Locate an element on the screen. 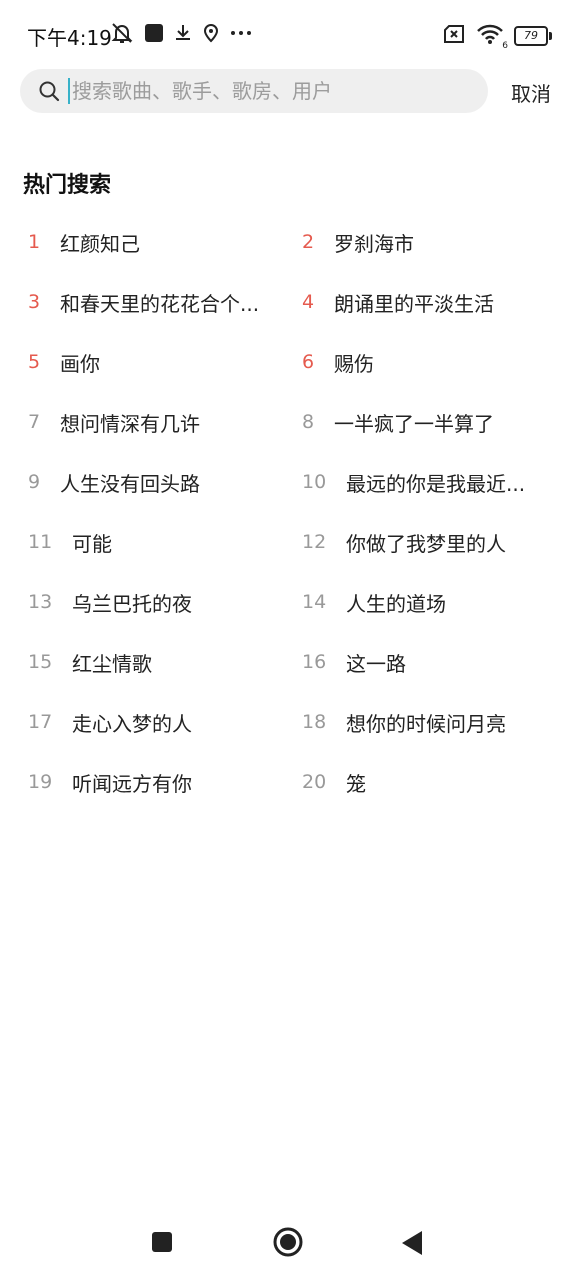  search-input is located at coordinates (262, 91).